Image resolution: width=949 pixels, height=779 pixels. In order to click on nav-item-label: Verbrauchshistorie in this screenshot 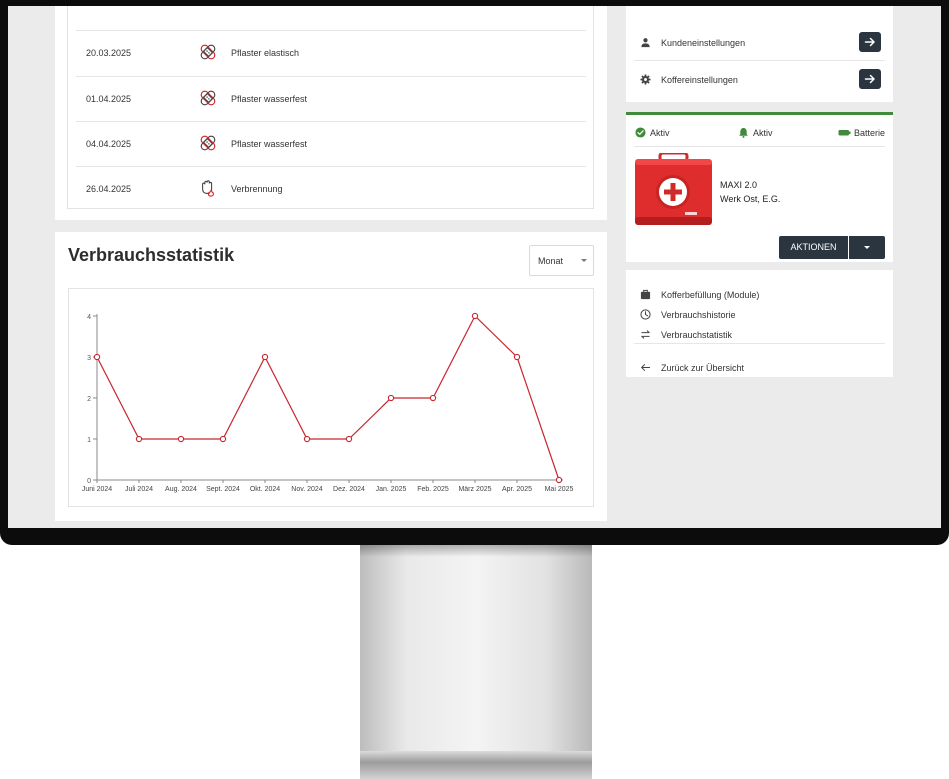, I will do `click(698, 315)`.